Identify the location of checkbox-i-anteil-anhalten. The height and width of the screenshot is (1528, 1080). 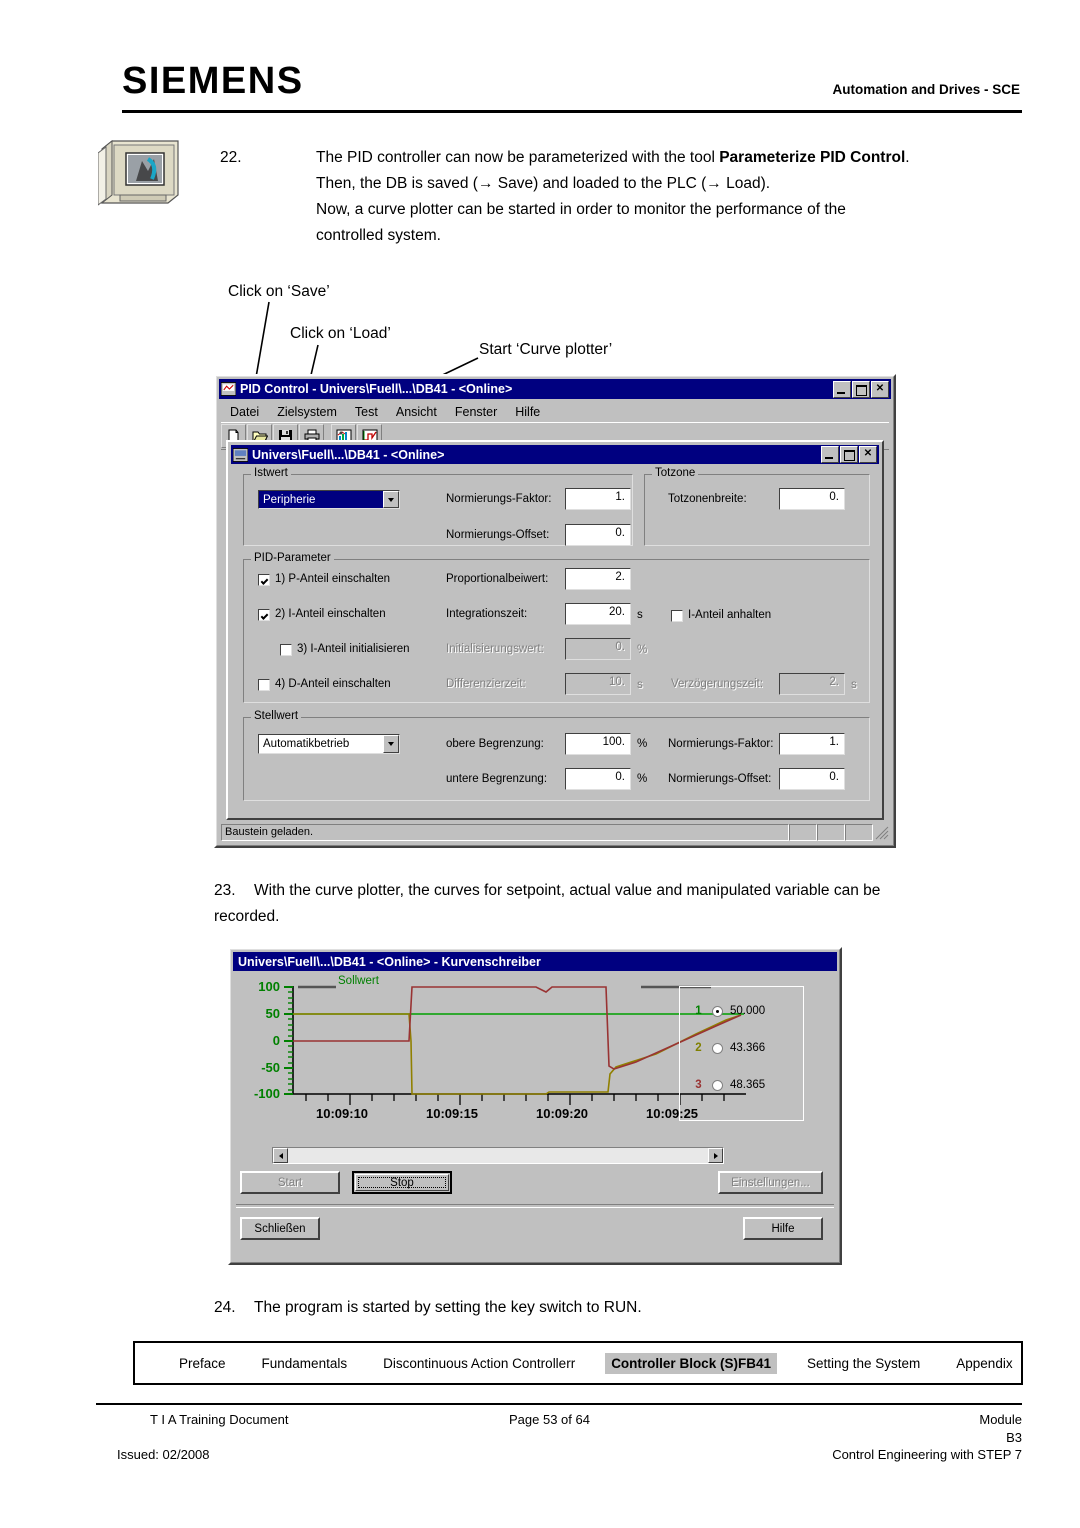
(677, 616).